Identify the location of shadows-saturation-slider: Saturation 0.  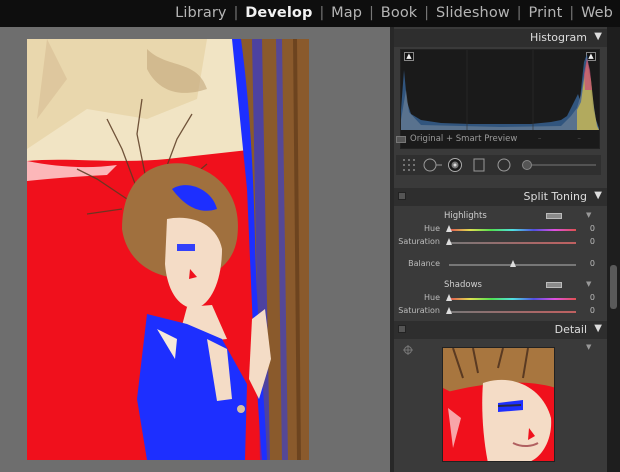
(496, 312).